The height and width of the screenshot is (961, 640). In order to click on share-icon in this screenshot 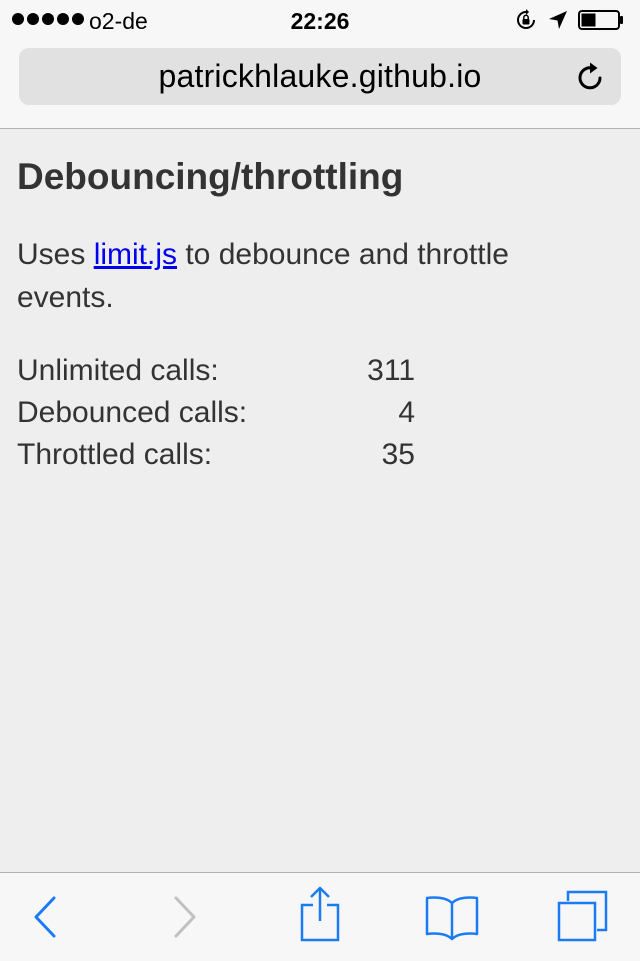, I will do `click(320, 914)`.